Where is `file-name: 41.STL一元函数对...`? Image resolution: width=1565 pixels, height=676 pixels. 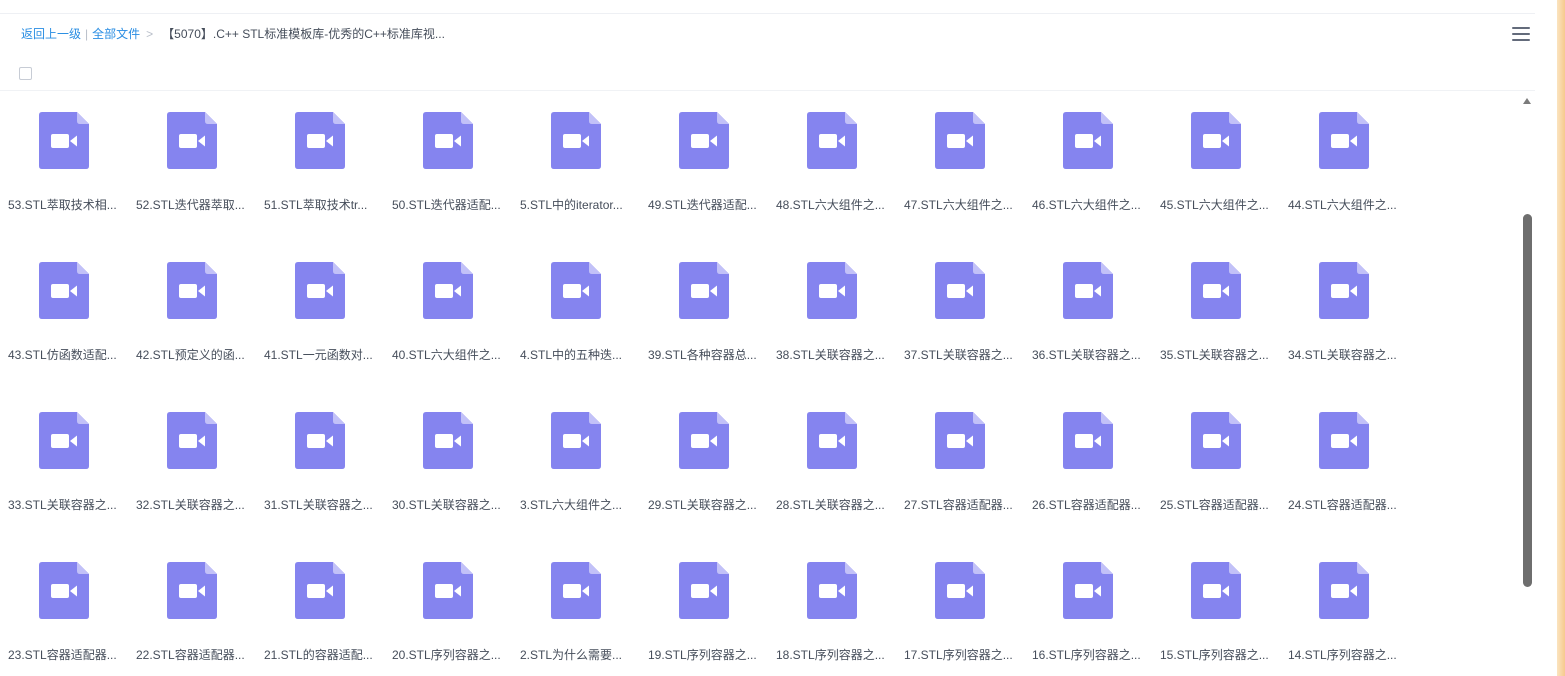 file-name: 41.STL一元函数对... is located at coordinates (318, 355).